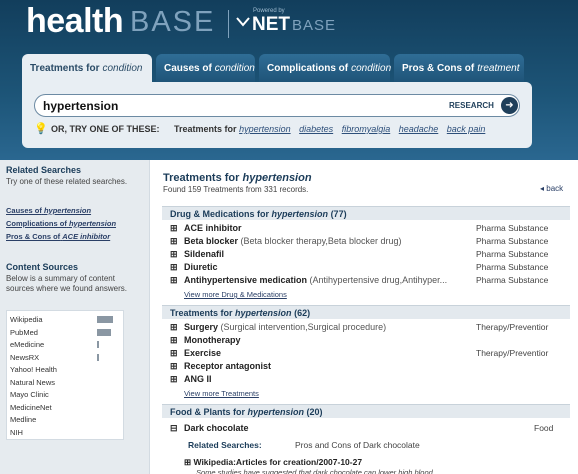 This screenshot has width=578, height=474. I want to click on content-source-name: Mayo Clinic, so click(29, 394).